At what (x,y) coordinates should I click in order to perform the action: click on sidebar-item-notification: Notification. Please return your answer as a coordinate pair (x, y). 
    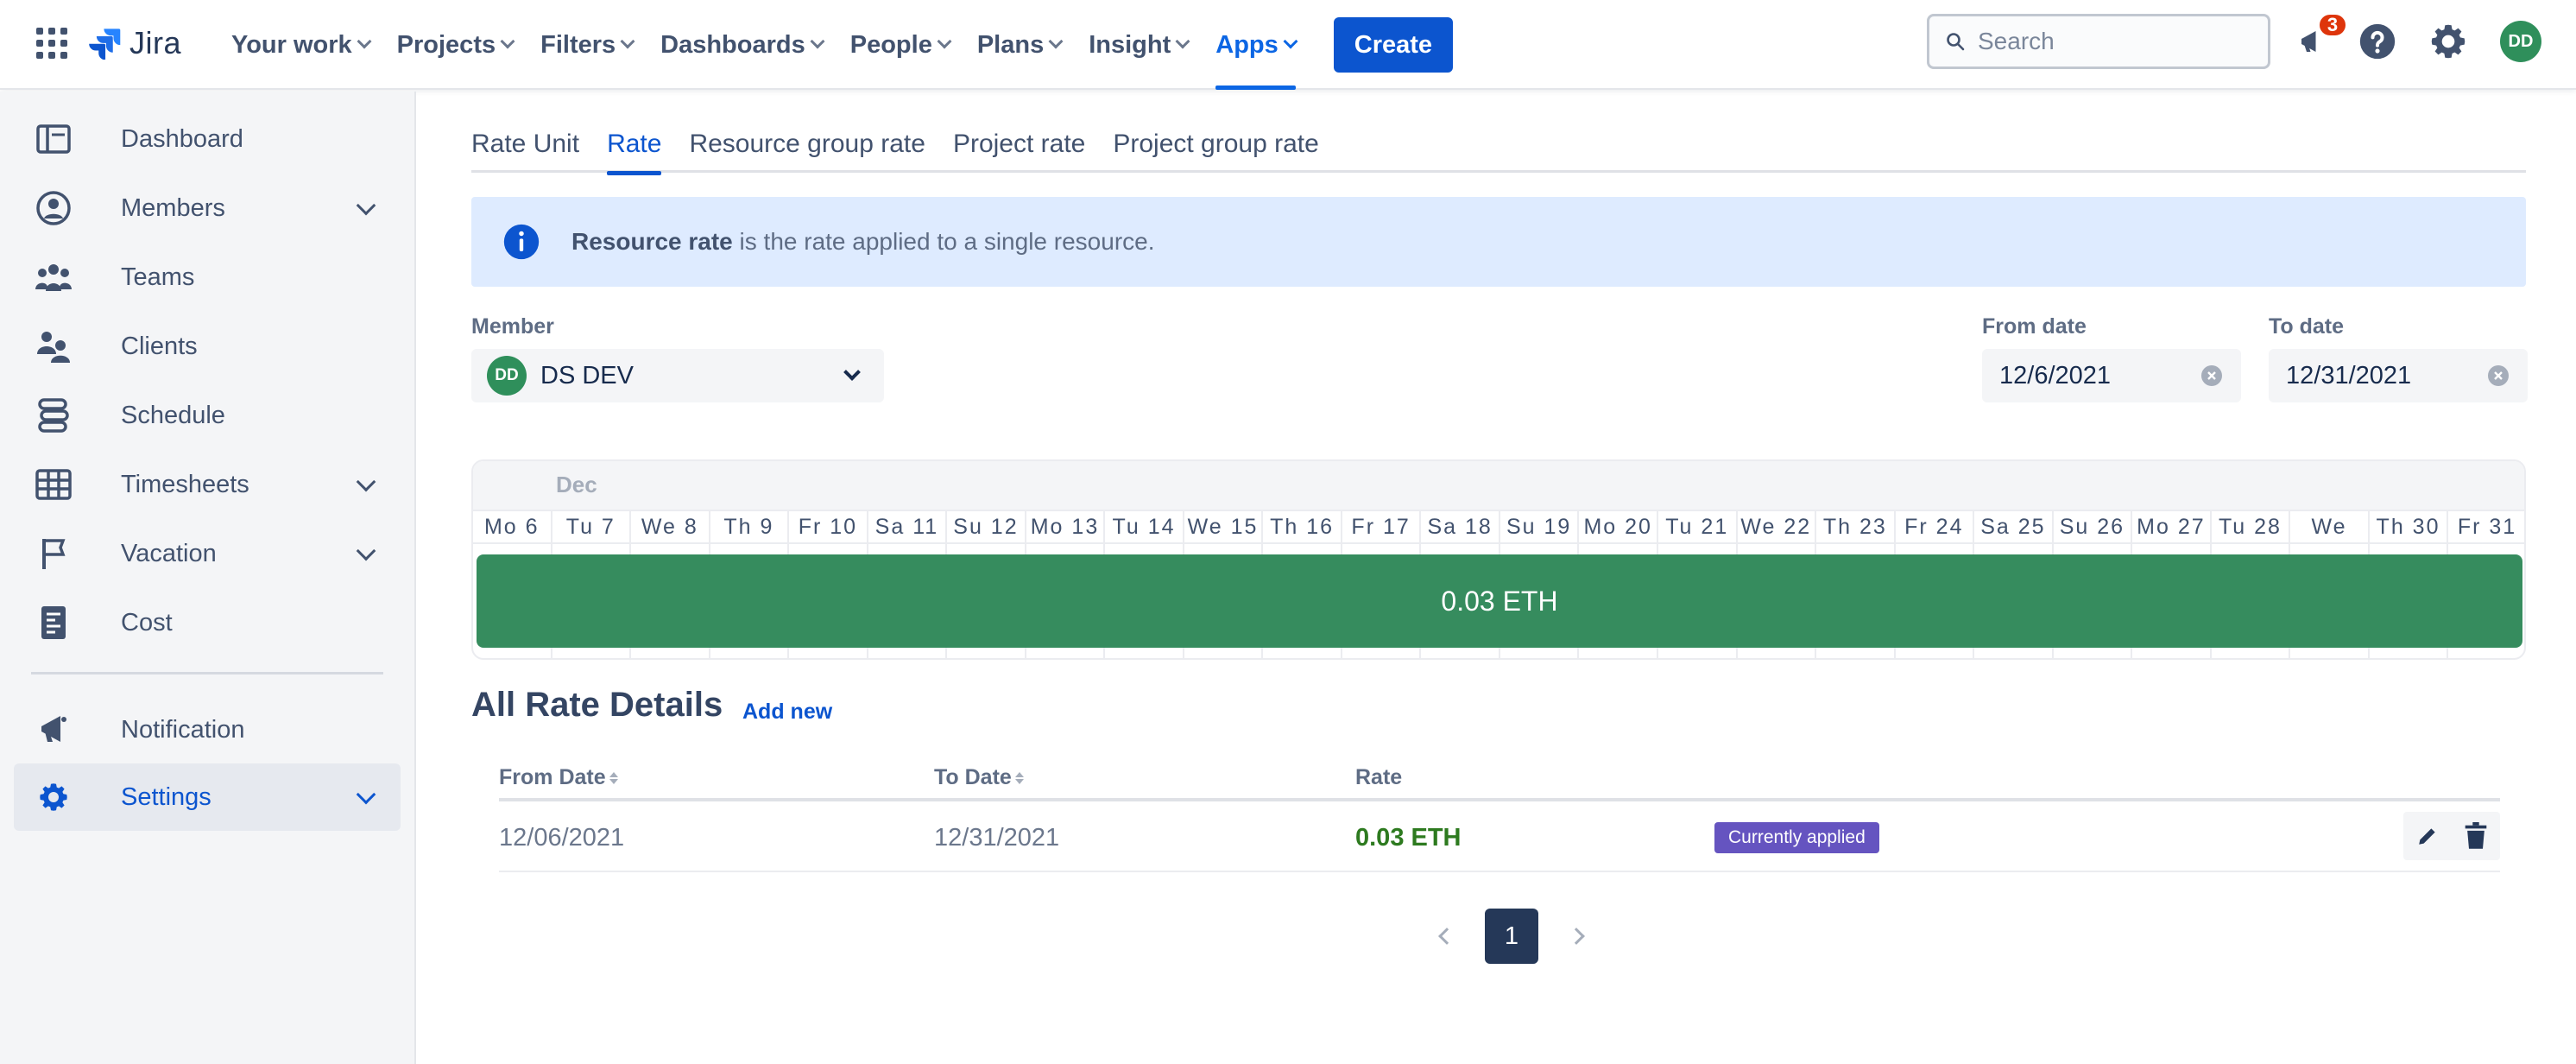
    Looking at the image, I should click on (207, 729).